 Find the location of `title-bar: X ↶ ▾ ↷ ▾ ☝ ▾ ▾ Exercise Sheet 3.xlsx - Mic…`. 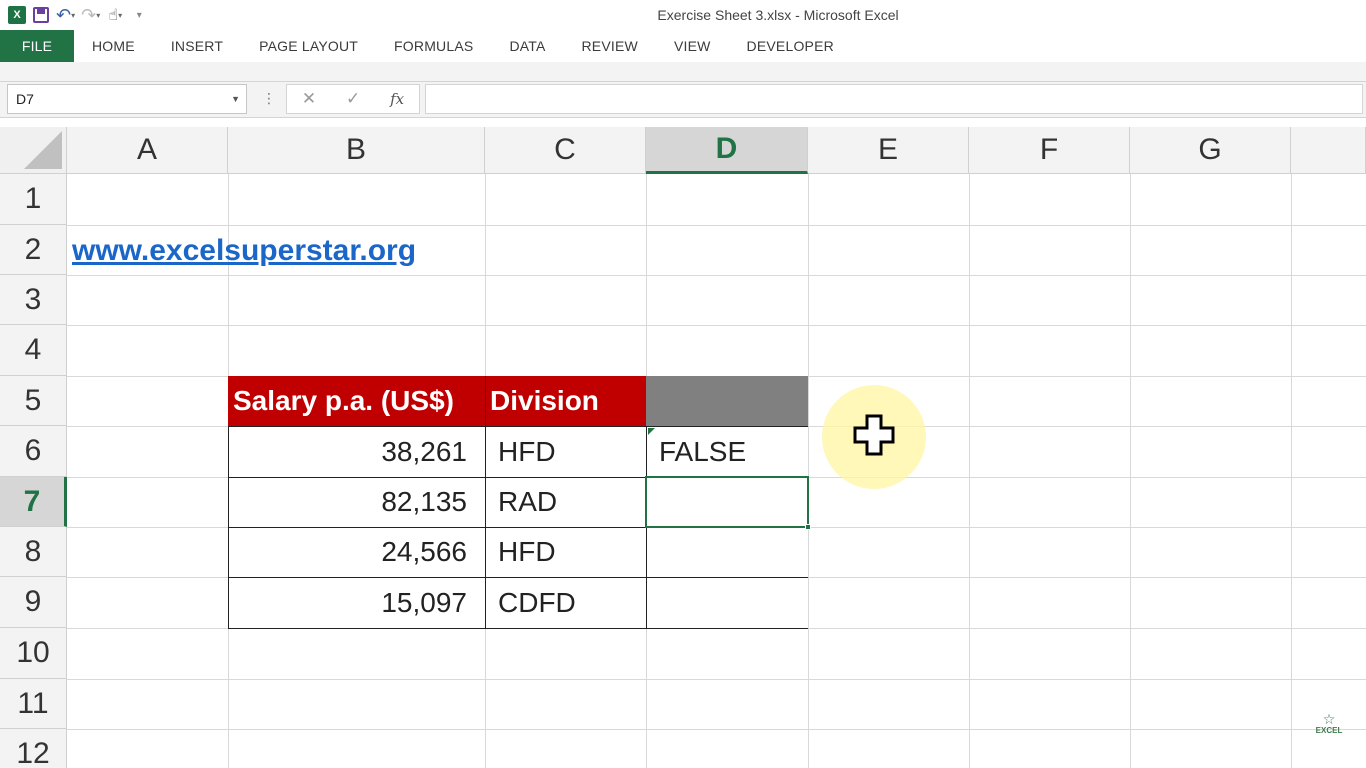

title-bar: X ↶ ▾ ↷ ▾ ☝ ▾ ▾ Exercise Sheet 3.xlsx - Mic… is located at coordinates (683, 15).